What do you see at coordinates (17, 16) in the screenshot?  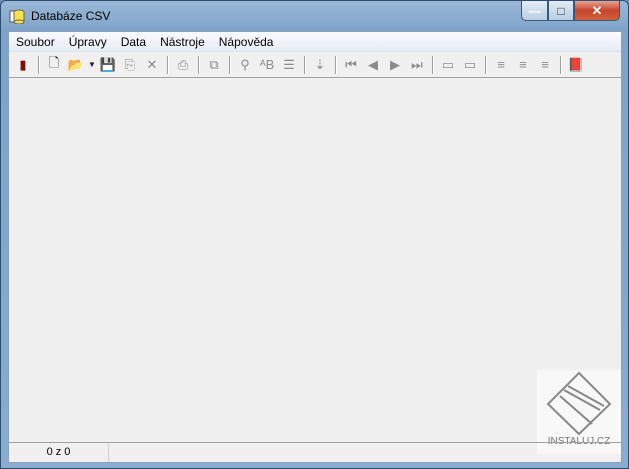 I see `database-icon` at bounding box center [17, 16].